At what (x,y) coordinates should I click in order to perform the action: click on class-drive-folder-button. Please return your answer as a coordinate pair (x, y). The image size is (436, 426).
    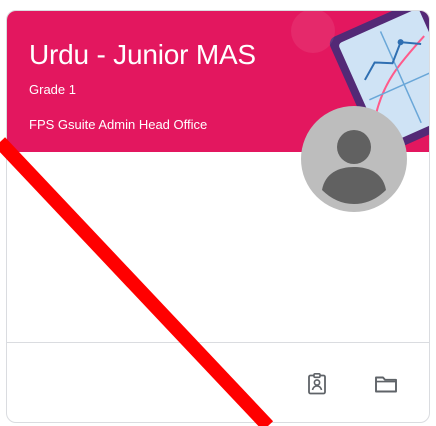
    Looking at the image, I should click on (386, 384).